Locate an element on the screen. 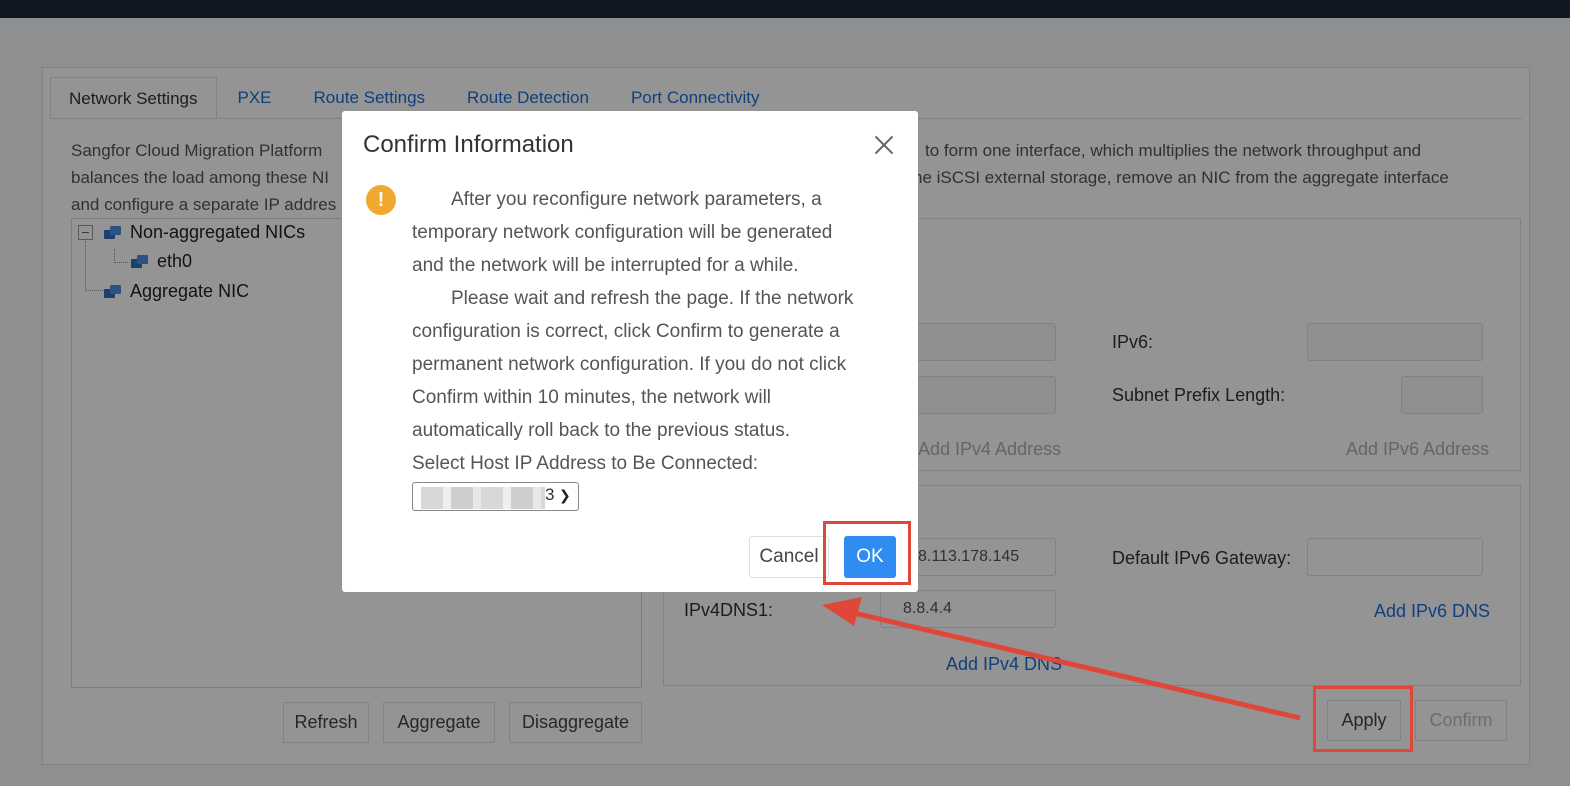 This screenshot has width=1570, height=786. arrow-shaft is located at coordinates (1075, 665).